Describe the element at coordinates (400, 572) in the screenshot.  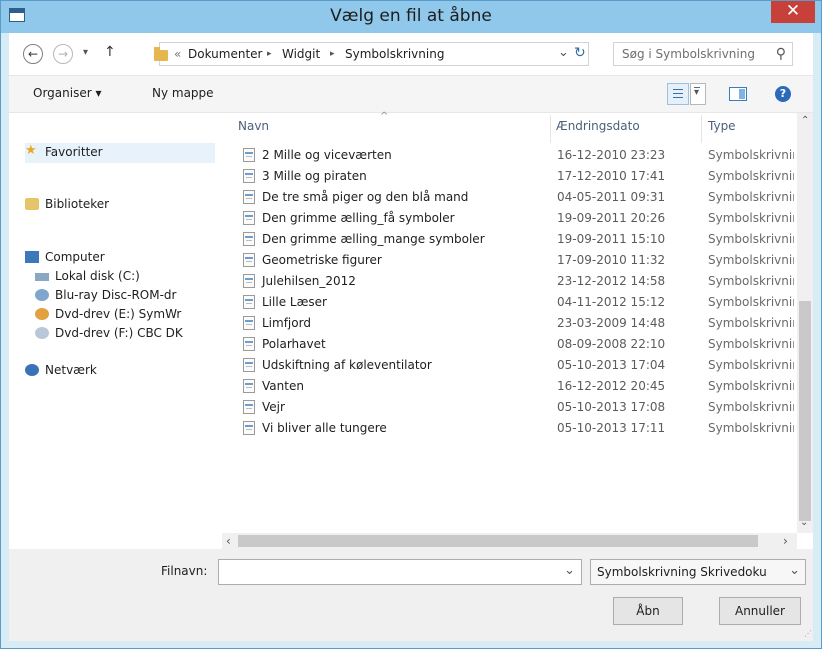
I see `filename-field: ⌄` at that location.